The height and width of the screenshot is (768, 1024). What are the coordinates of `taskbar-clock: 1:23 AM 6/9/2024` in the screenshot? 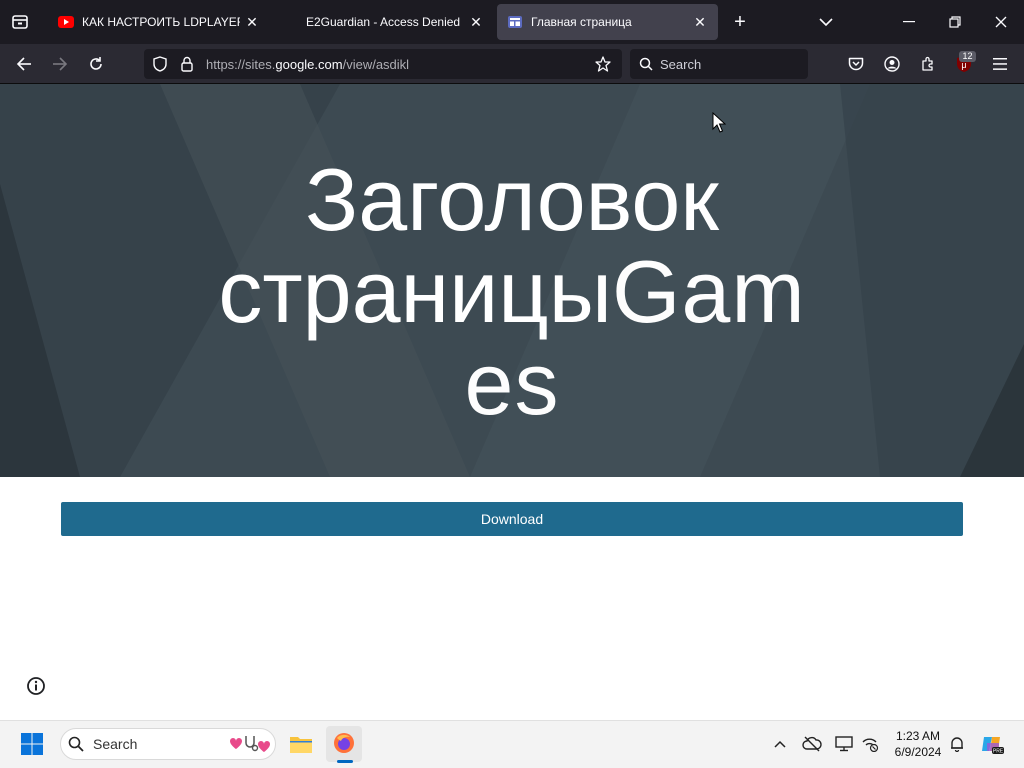 It's located at (918, 744).